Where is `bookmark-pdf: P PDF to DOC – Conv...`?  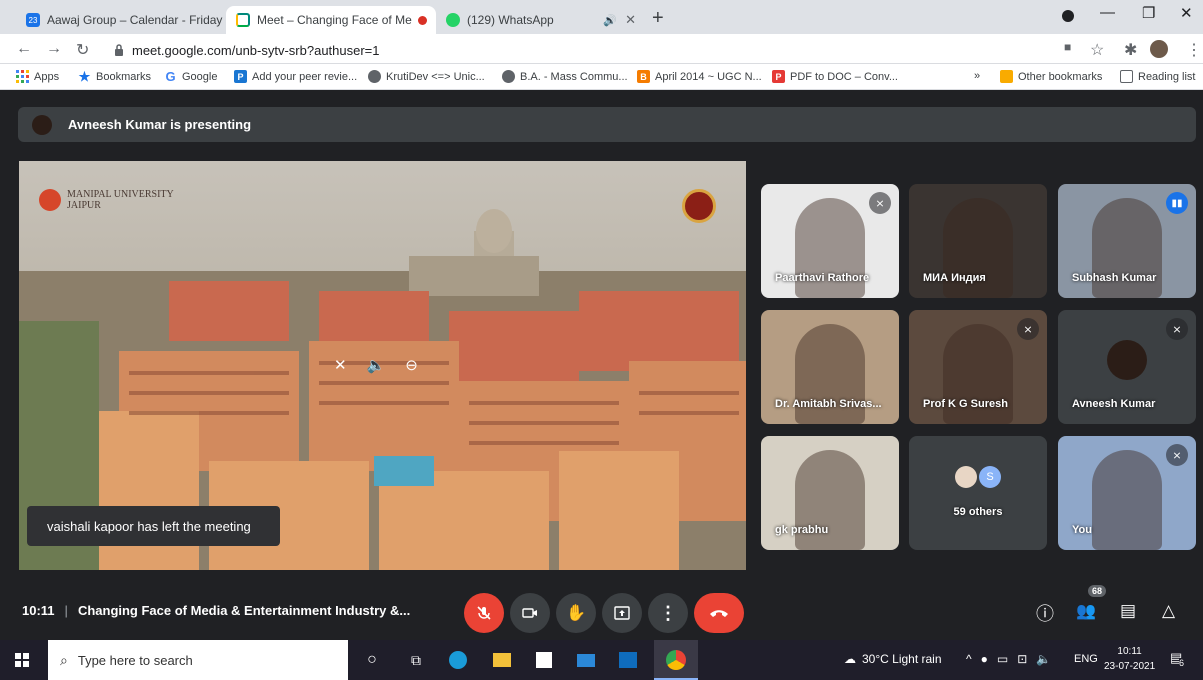
bookmark-pdf: P PDF to DOC – Conv... is located at coordinates (835, 76).